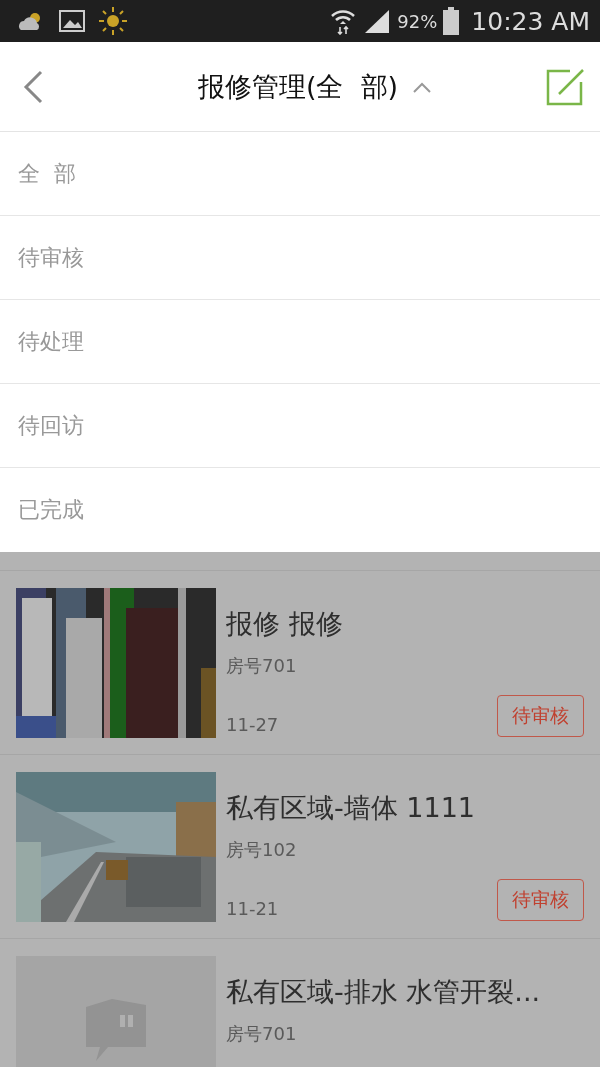 The width and height of the screenshot is (600, 1067). What do you see at coordinates (113, 21) in the screenshot?
I see `sun-icon` at bounding box center [113, 21].